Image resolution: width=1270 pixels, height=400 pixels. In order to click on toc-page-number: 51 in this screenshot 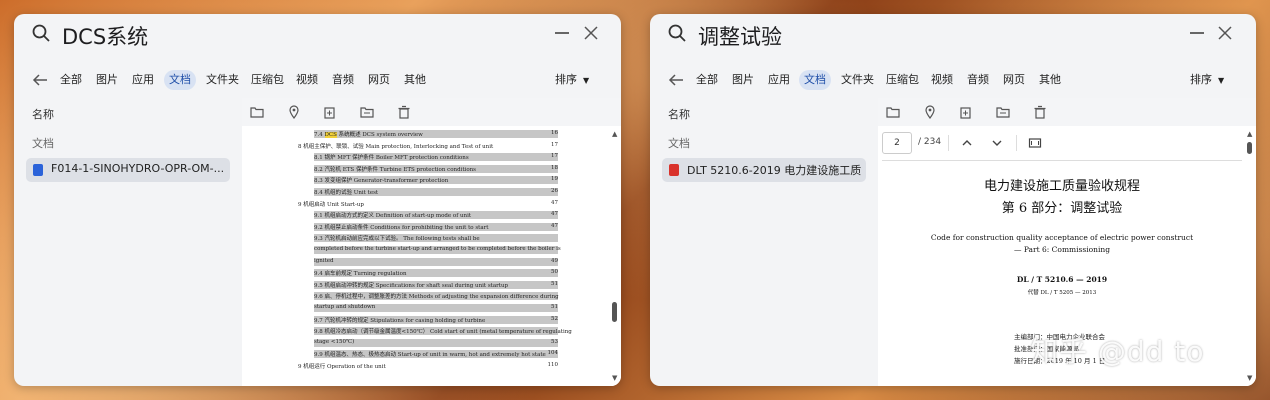, I will do `click(554, 283)`.